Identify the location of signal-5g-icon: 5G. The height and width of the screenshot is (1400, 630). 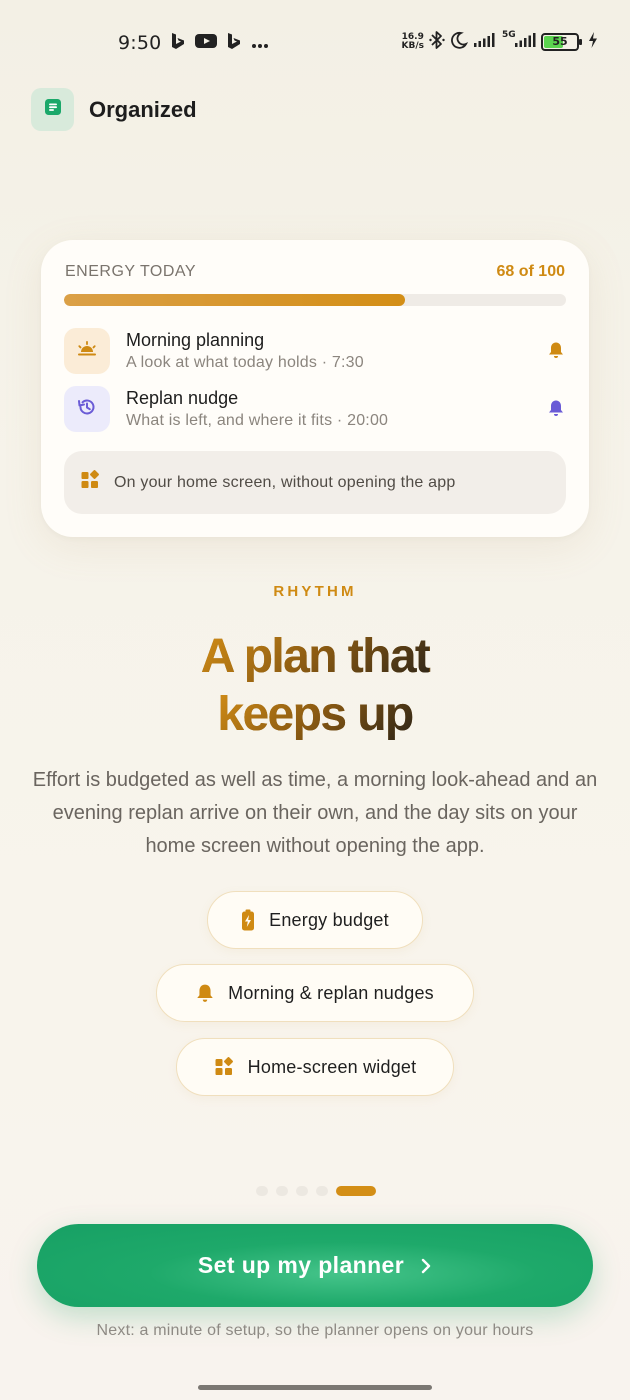
(519, 41).